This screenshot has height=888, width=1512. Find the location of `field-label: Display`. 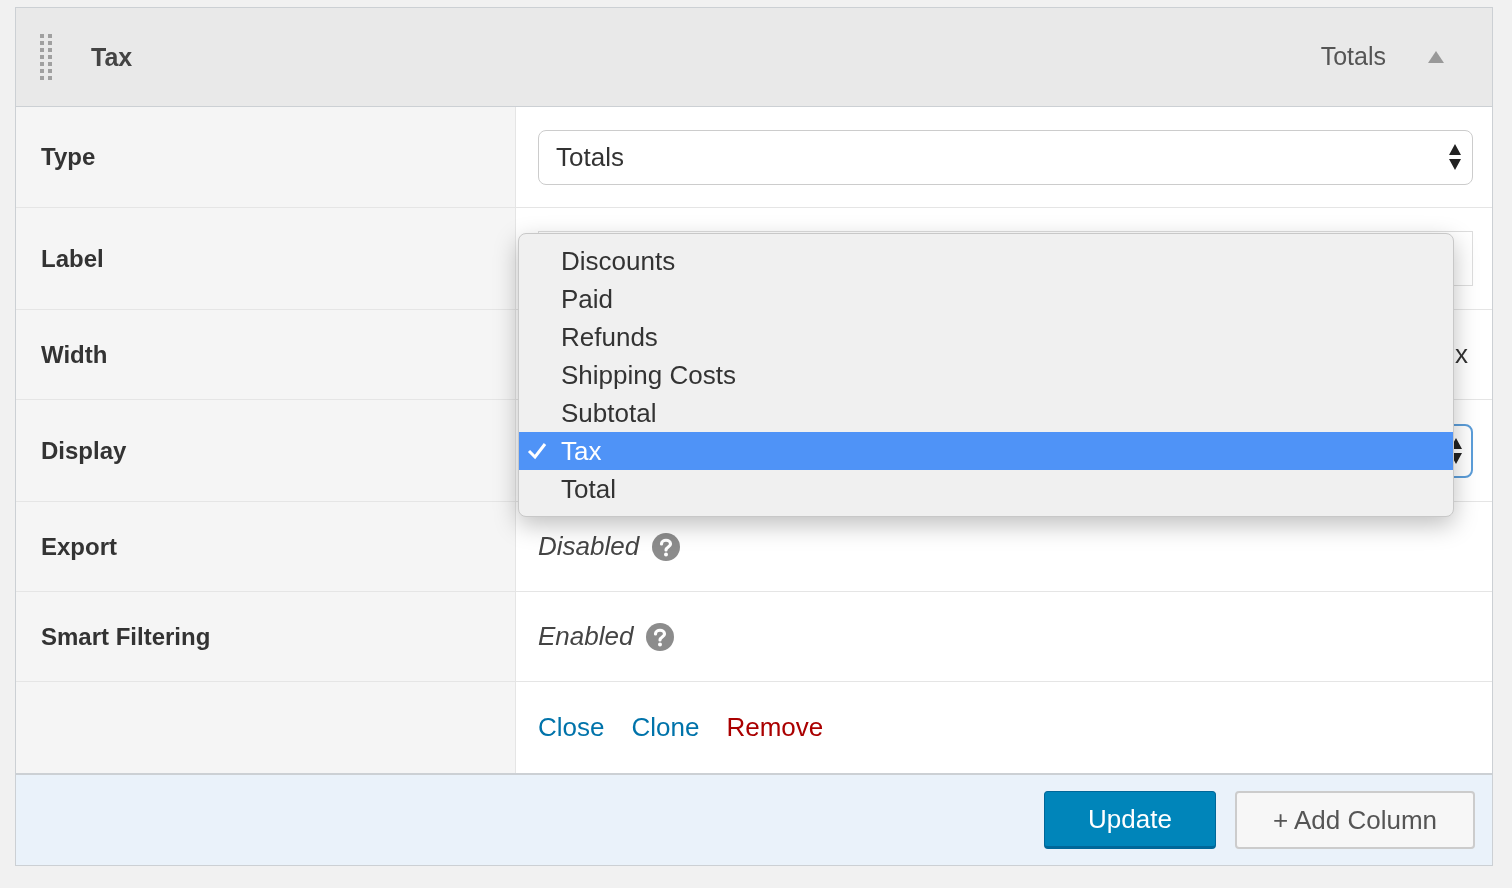

field-label: Display is located at coordinates (84, 450).